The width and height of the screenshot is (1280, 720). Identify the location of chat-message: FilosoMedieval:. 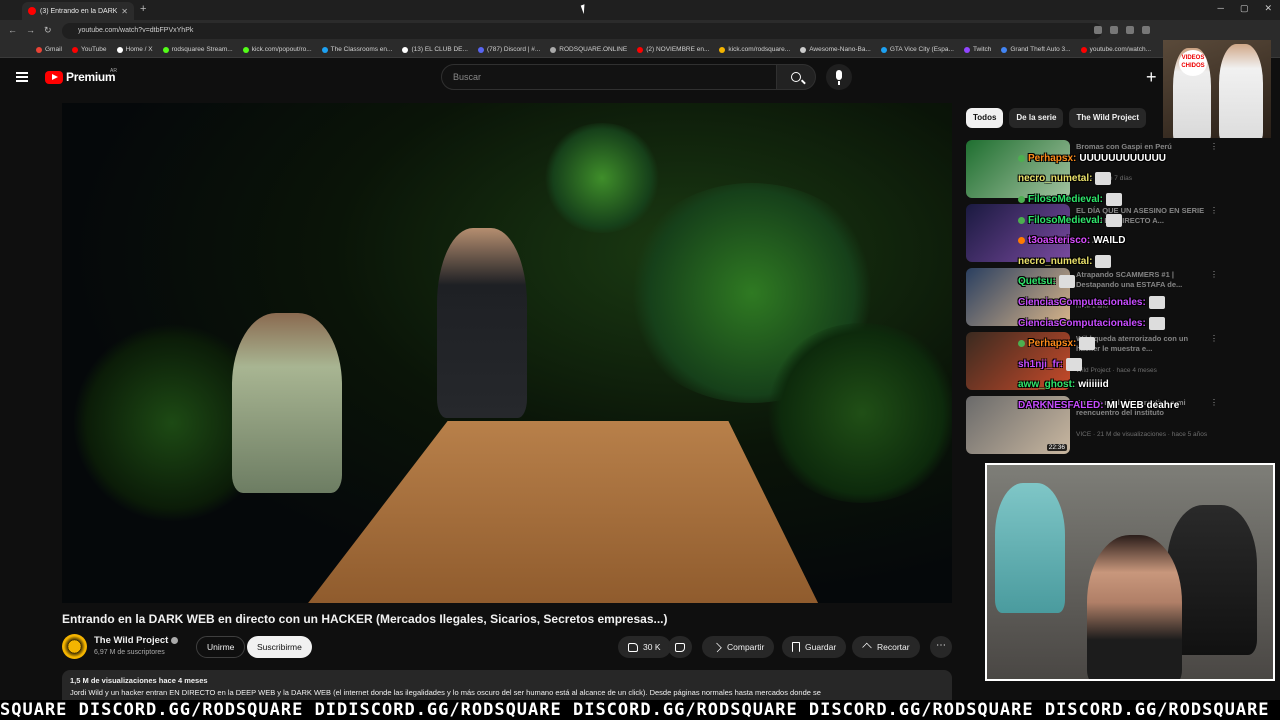
(1113, 199).